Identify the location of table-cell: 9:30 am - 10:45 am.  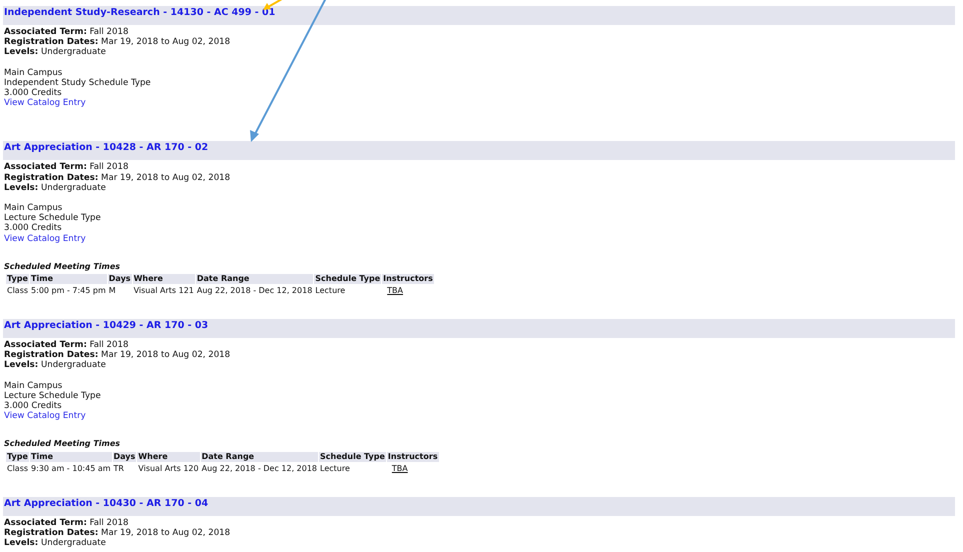
(71, 468).